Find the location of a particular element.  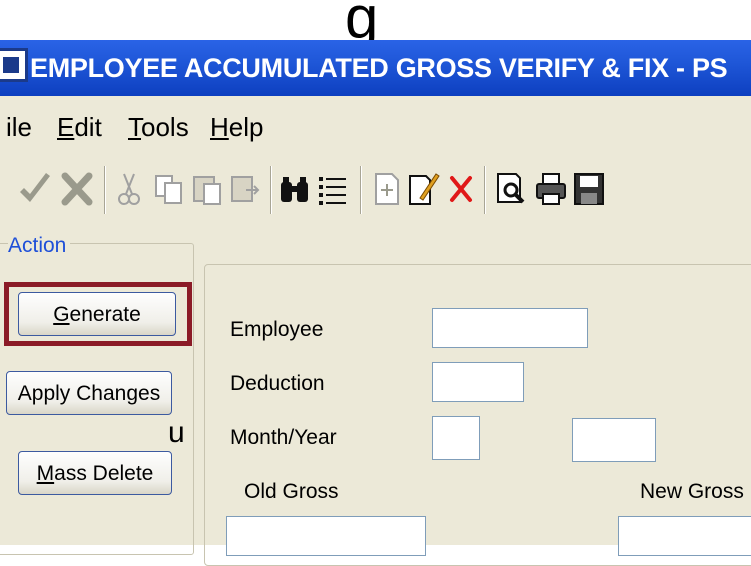

paste-icon is located at coordinates (207, 189).